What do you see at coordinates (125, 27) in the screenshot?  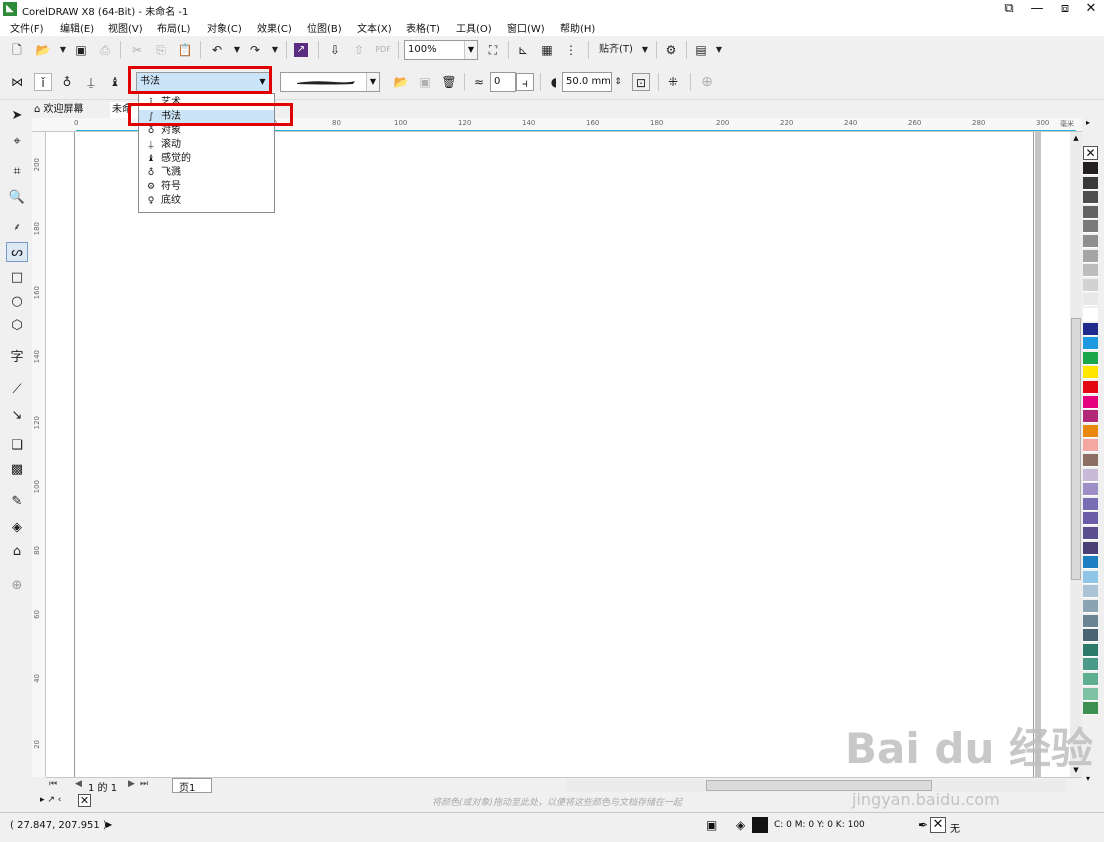 I see `menu-view: 视图(V)` at bounding box center [125, 27].